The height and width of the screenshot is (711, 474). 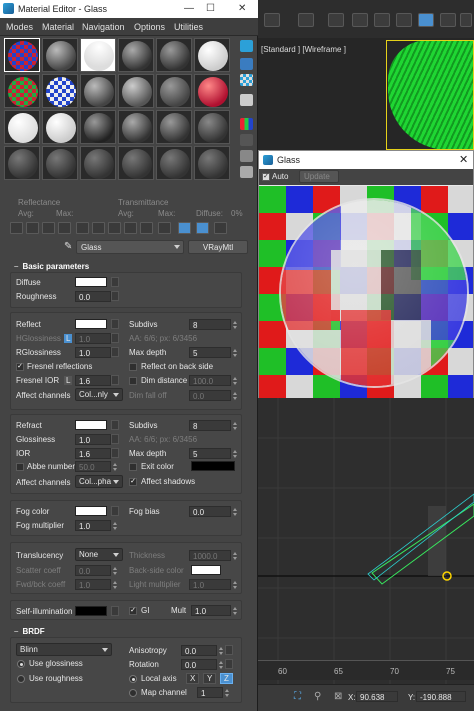 What do you see at coordinates (202, 664) in the screenshot?
I see `rotation-input: 0.0` at bounding box center [202, 664].